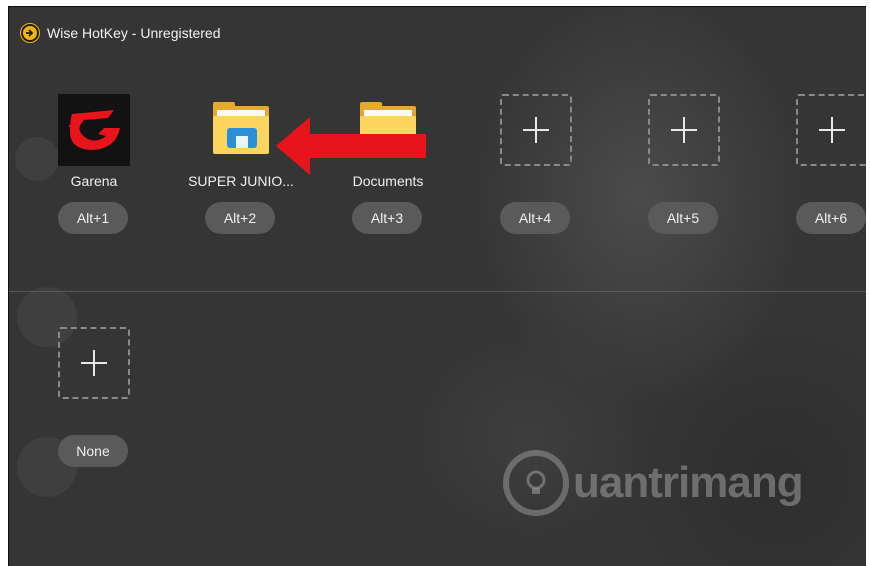 This screenshot has height=566, width=870. Describe the element at coordinates (387, 218) in the screenshot. I see `hotkey-button: Alt+3` at that location.